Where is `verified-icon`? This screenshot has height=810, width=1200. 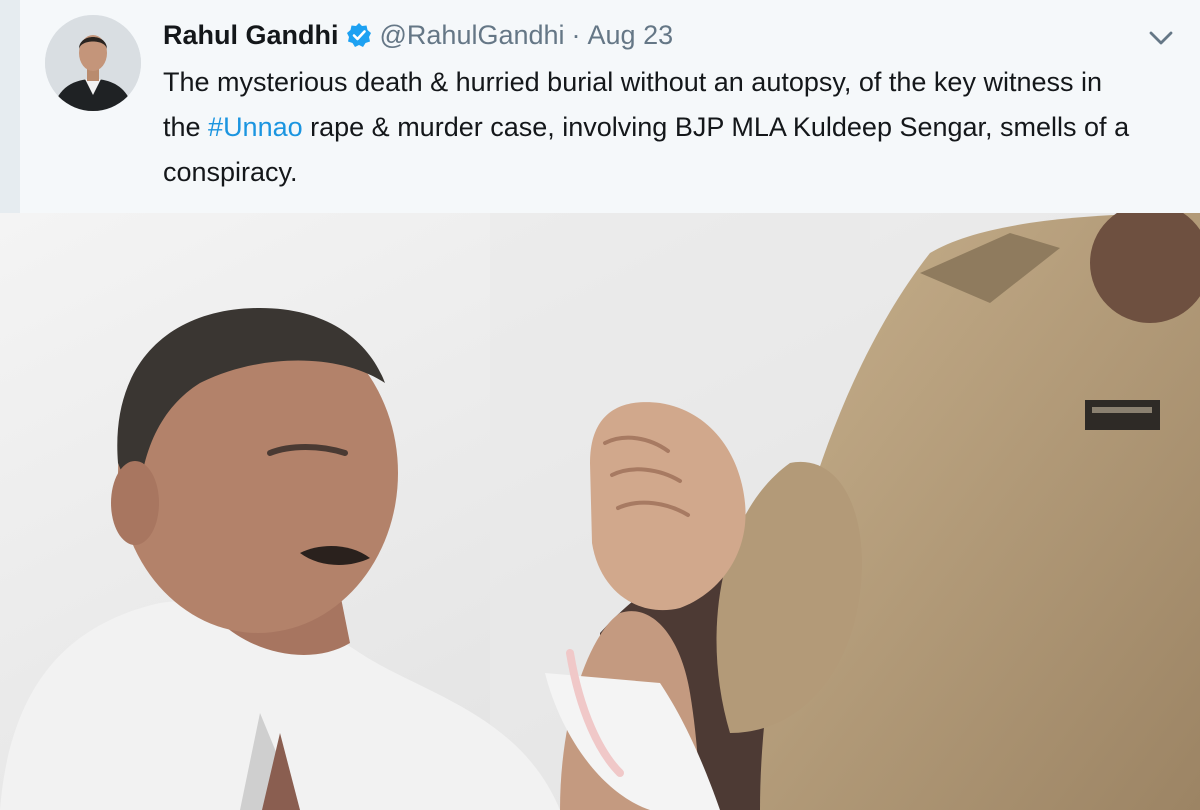
verified-icon is located at coordinates (359, 35).